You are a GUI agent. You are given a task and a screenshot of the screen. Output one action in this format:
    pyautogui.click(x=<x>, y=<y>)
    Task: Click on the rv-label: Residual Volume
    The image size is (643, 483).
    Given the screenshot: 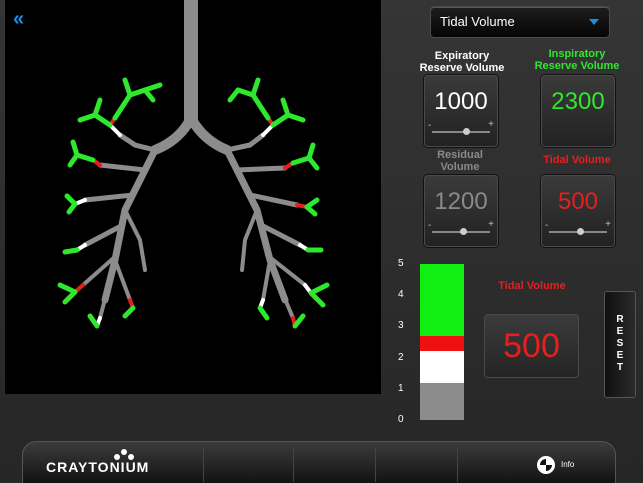 What is the action you would take?
    pyautogui.click(x=460, y=161)
    